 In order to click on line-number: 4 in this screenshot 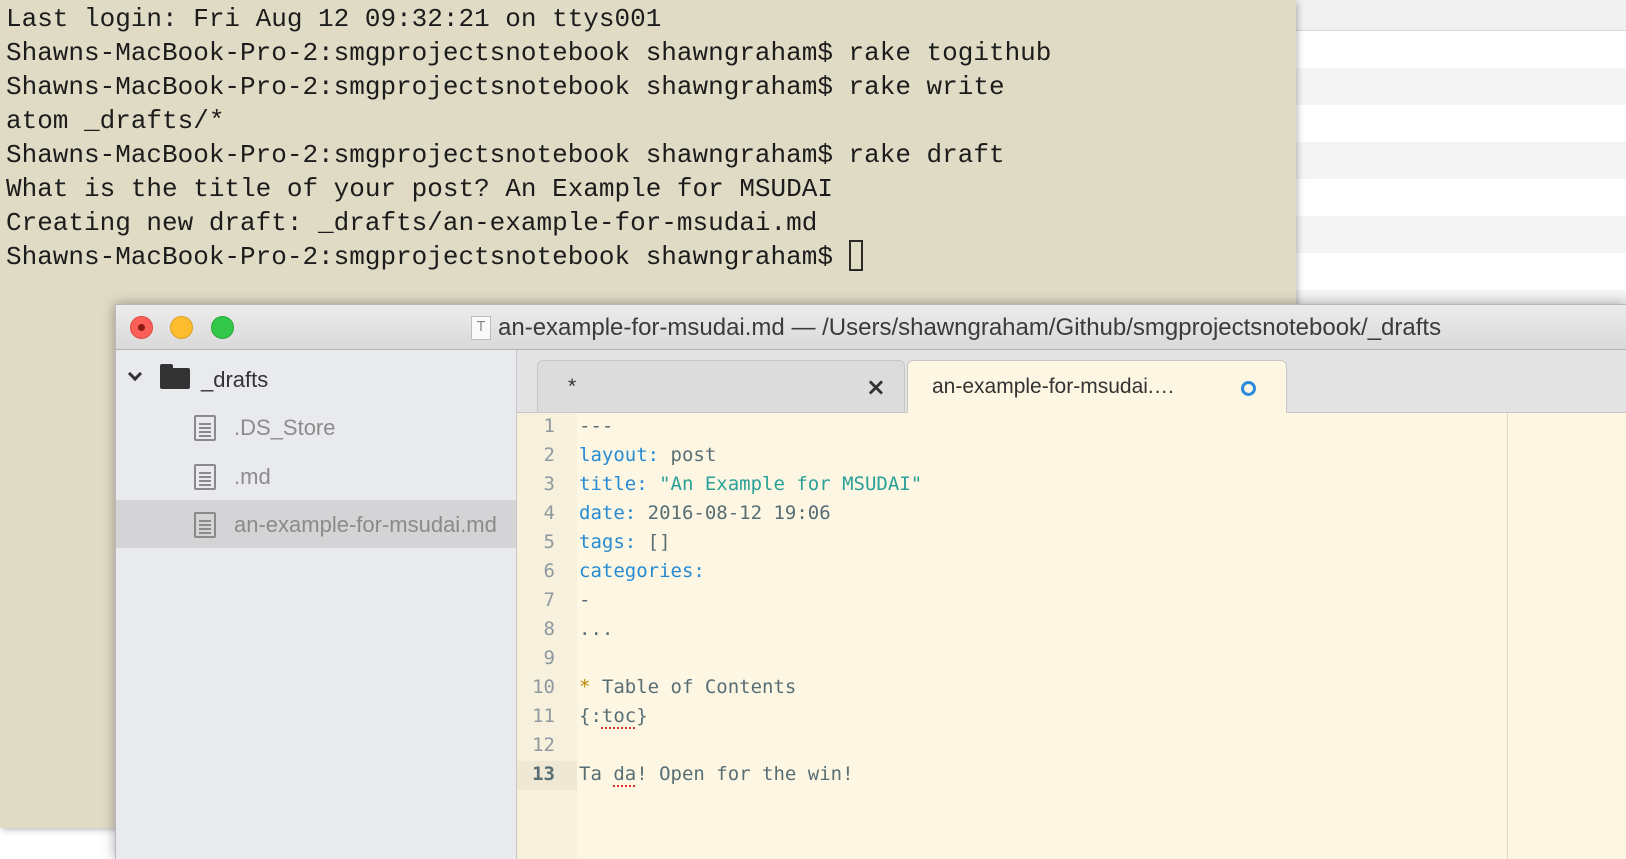, I will do `click(549, 513)`.